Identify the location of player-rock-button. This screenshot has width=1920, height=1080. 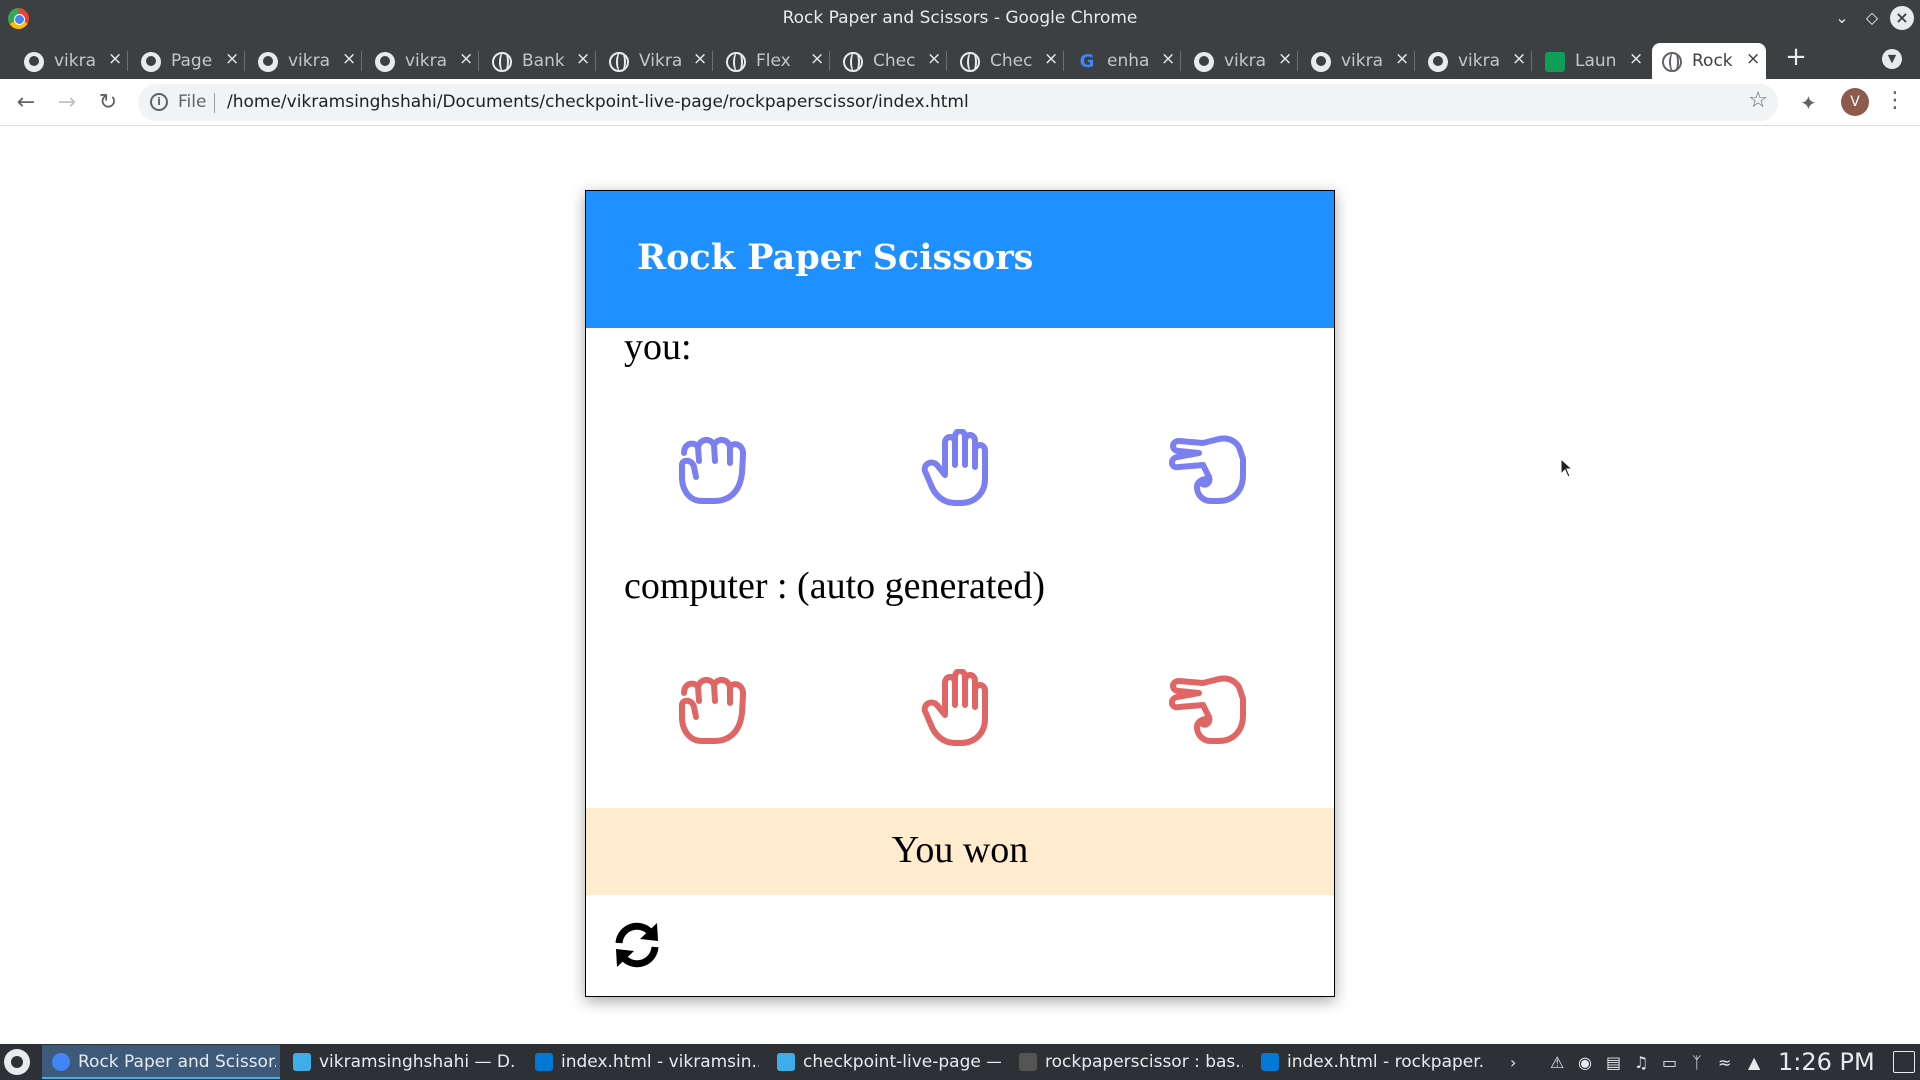
(712, 468).